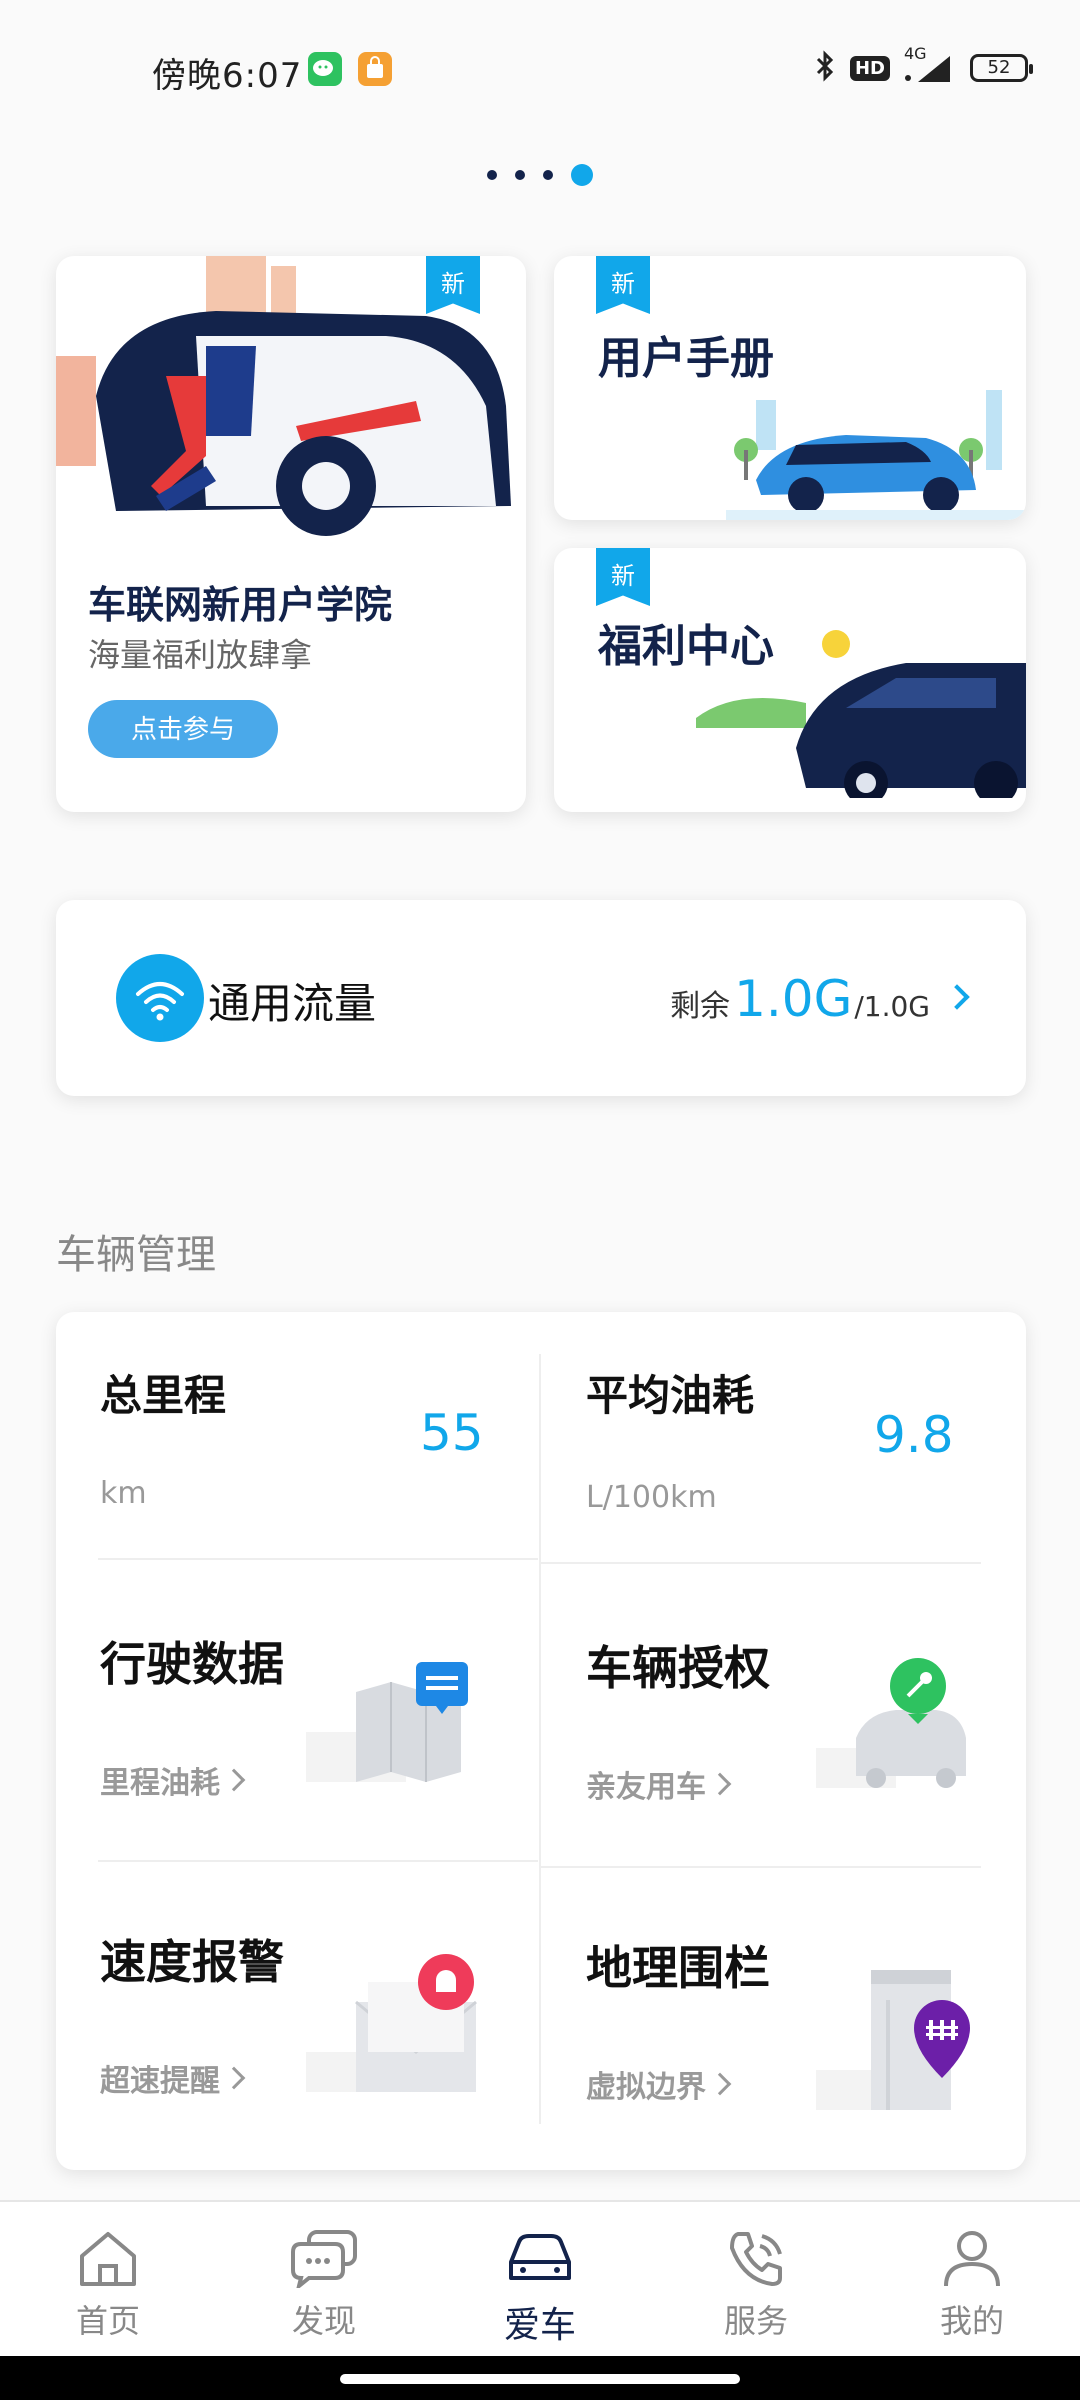 The image size is (1080, 2400). I want to click on speed-alert-link-label: 超速提醒, so click(160, 2081).